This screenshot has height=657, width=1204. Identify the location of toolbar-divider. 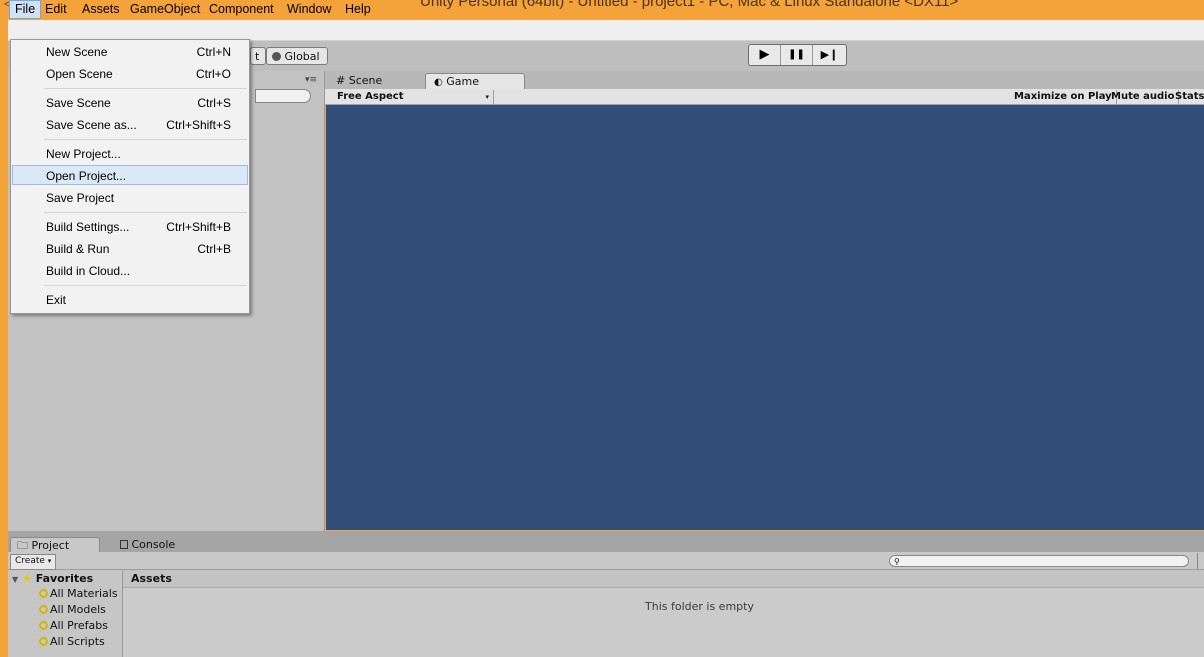
(1197, 561).